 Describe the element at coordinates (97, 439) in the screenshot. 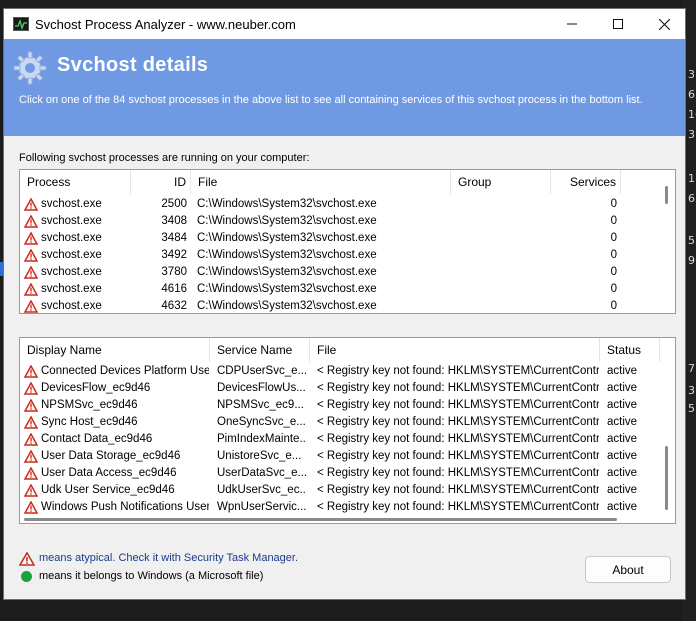

I see `service-display-name: Contact Data_ec9d46` at that location.